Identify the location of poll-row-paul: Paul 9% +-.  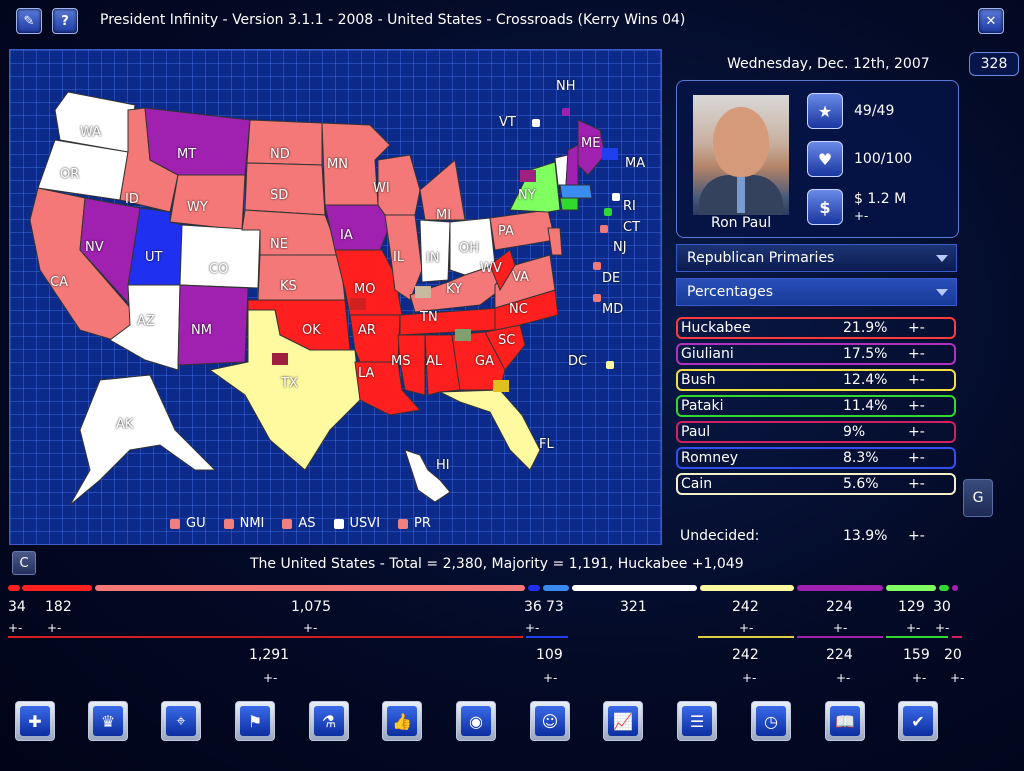
(816, 432).